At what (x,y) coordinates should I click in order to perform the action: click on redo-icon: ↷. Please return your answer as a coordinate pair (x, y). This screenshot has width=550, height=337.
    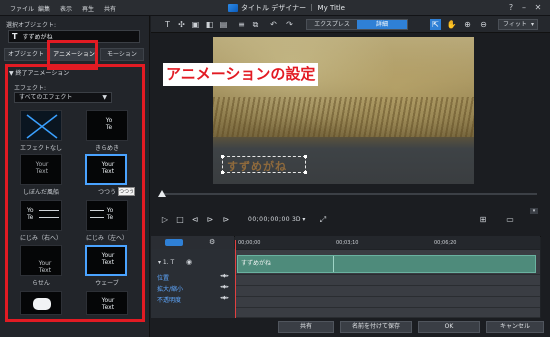
    Looking at the image, I should click on (289, 24).